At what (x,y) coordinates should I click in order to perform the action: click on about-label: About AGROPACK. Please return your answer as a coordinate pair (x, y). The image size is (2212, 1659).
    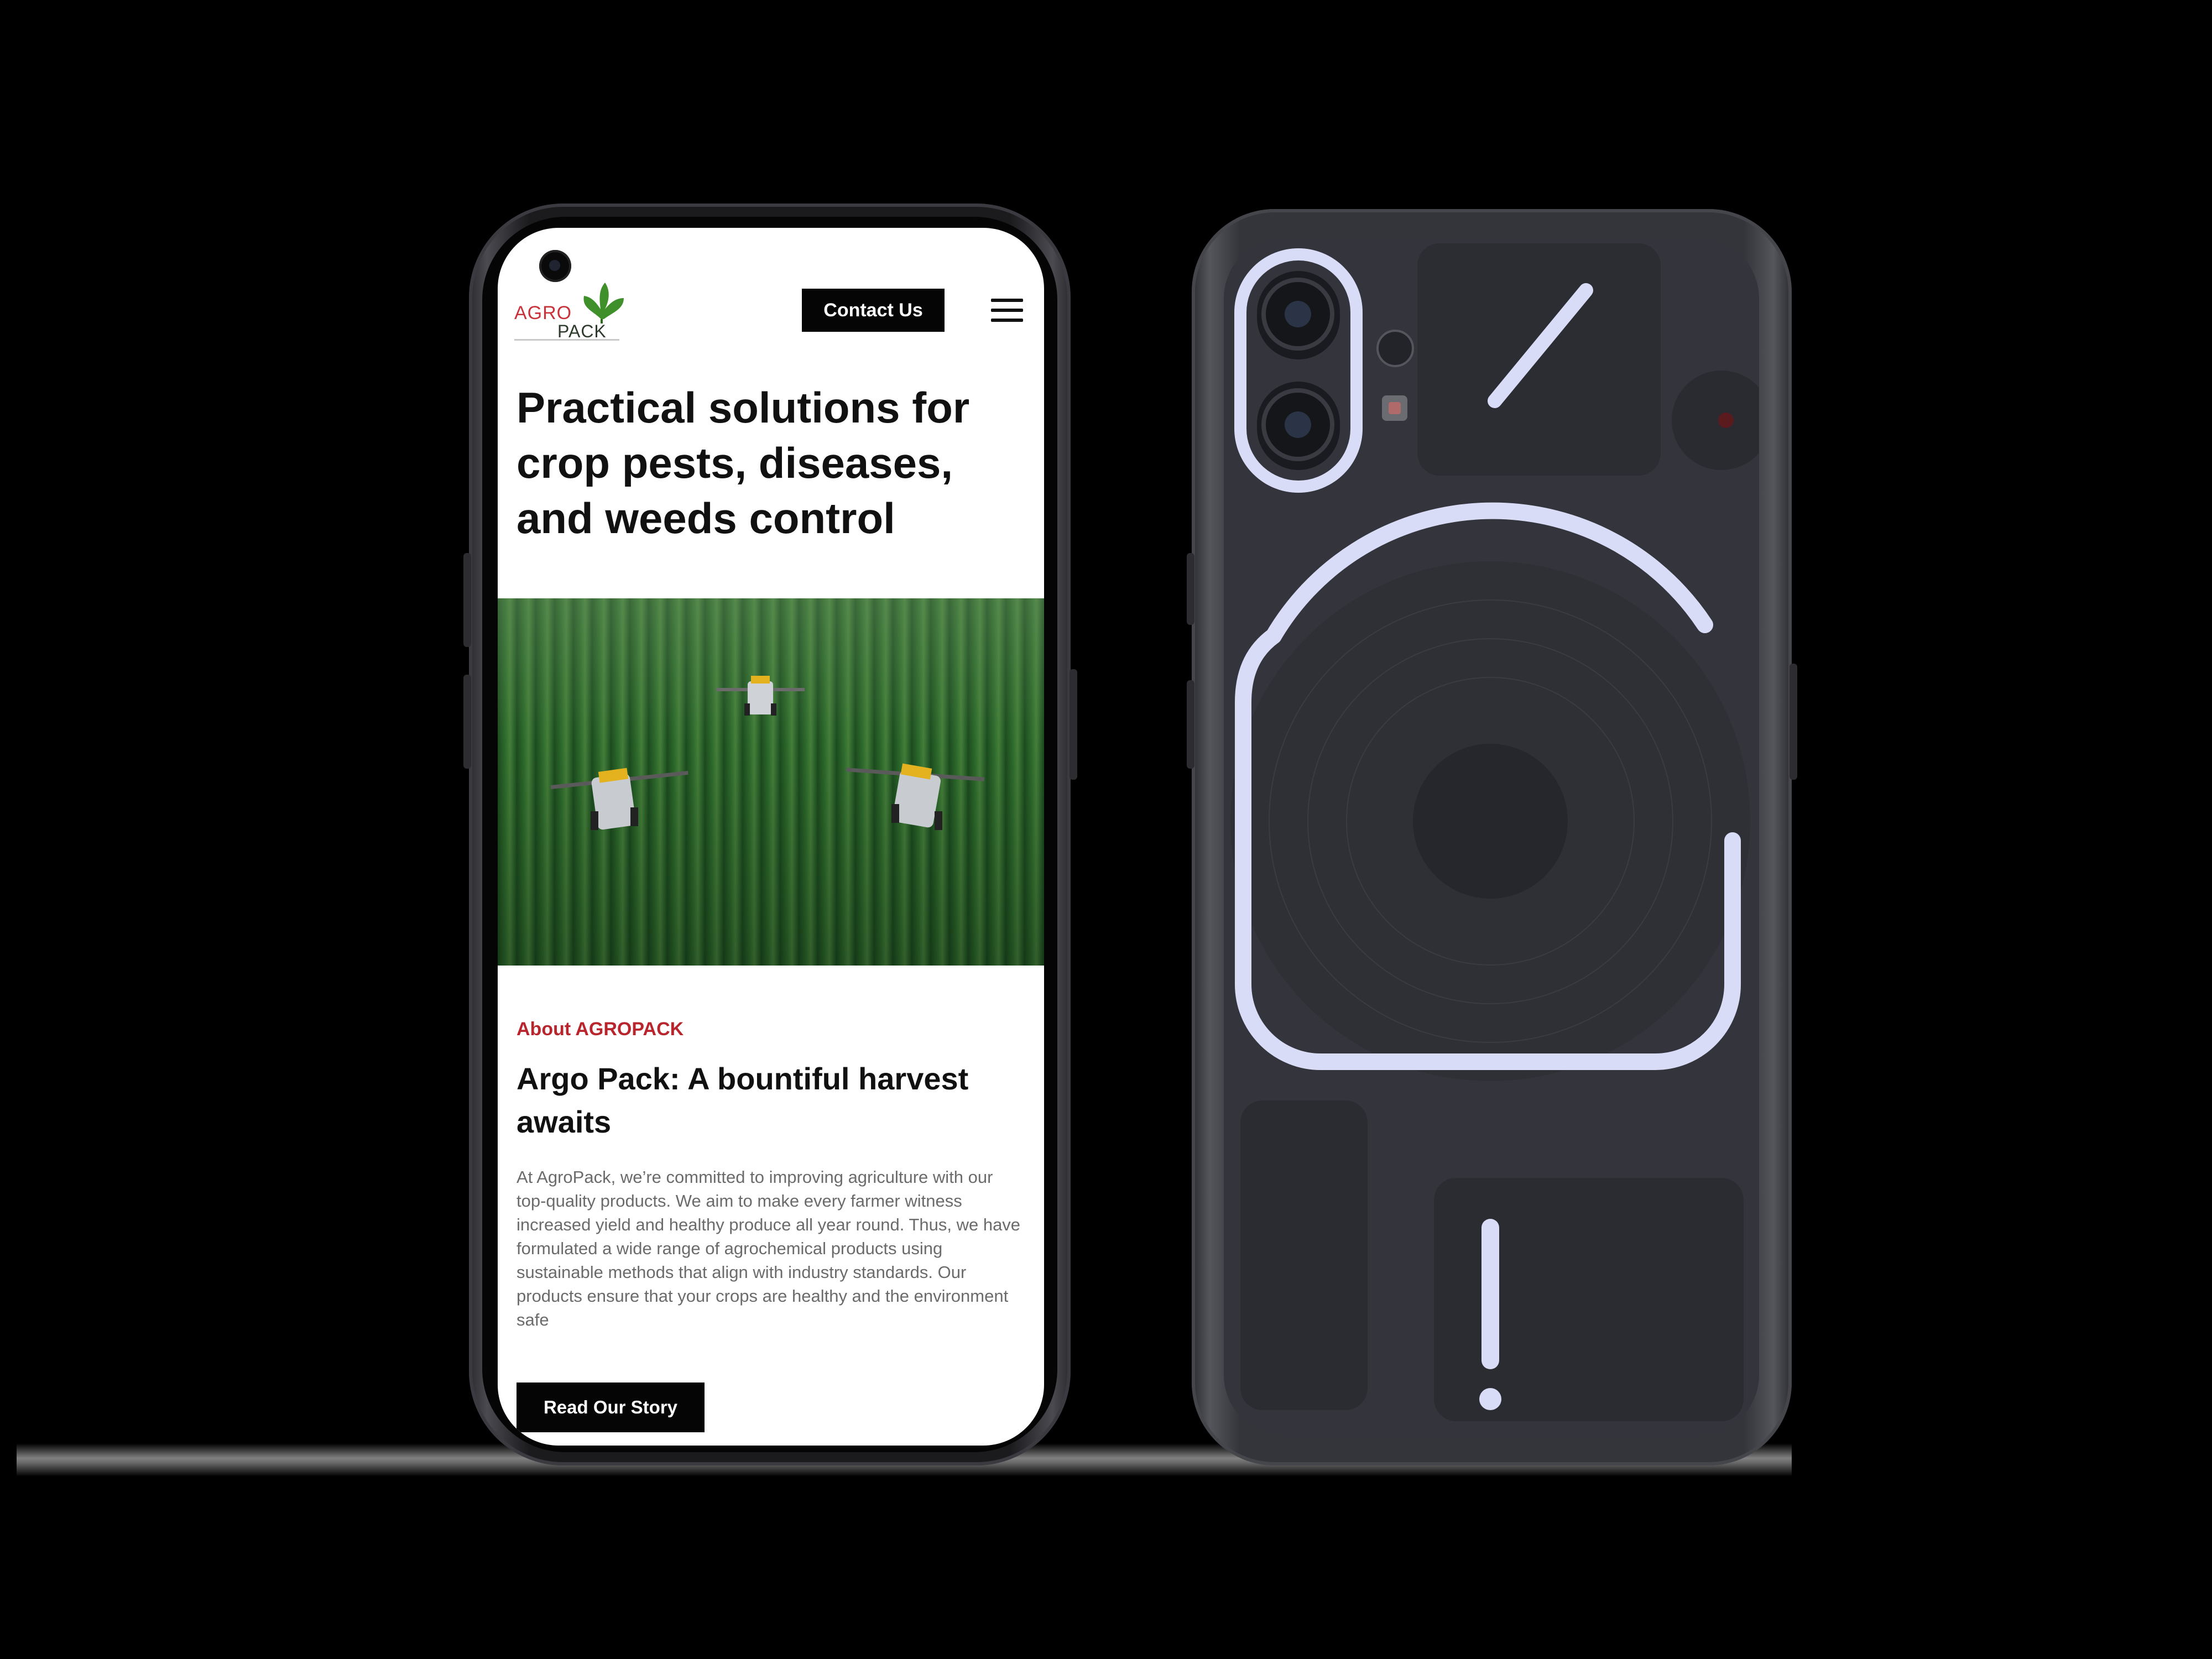
    Looking at the image, I should click on (600, 1030).